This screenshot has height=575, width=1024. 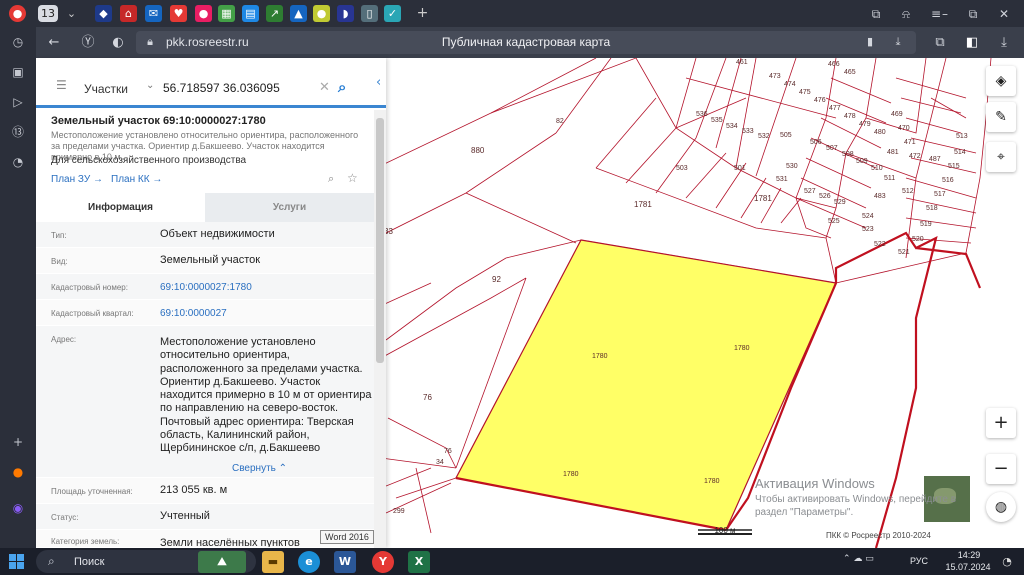 What do you see at coordinates (18, 72) in the screenshot?
I see `collections-icon: ▣` at bounding box center [18, 72].